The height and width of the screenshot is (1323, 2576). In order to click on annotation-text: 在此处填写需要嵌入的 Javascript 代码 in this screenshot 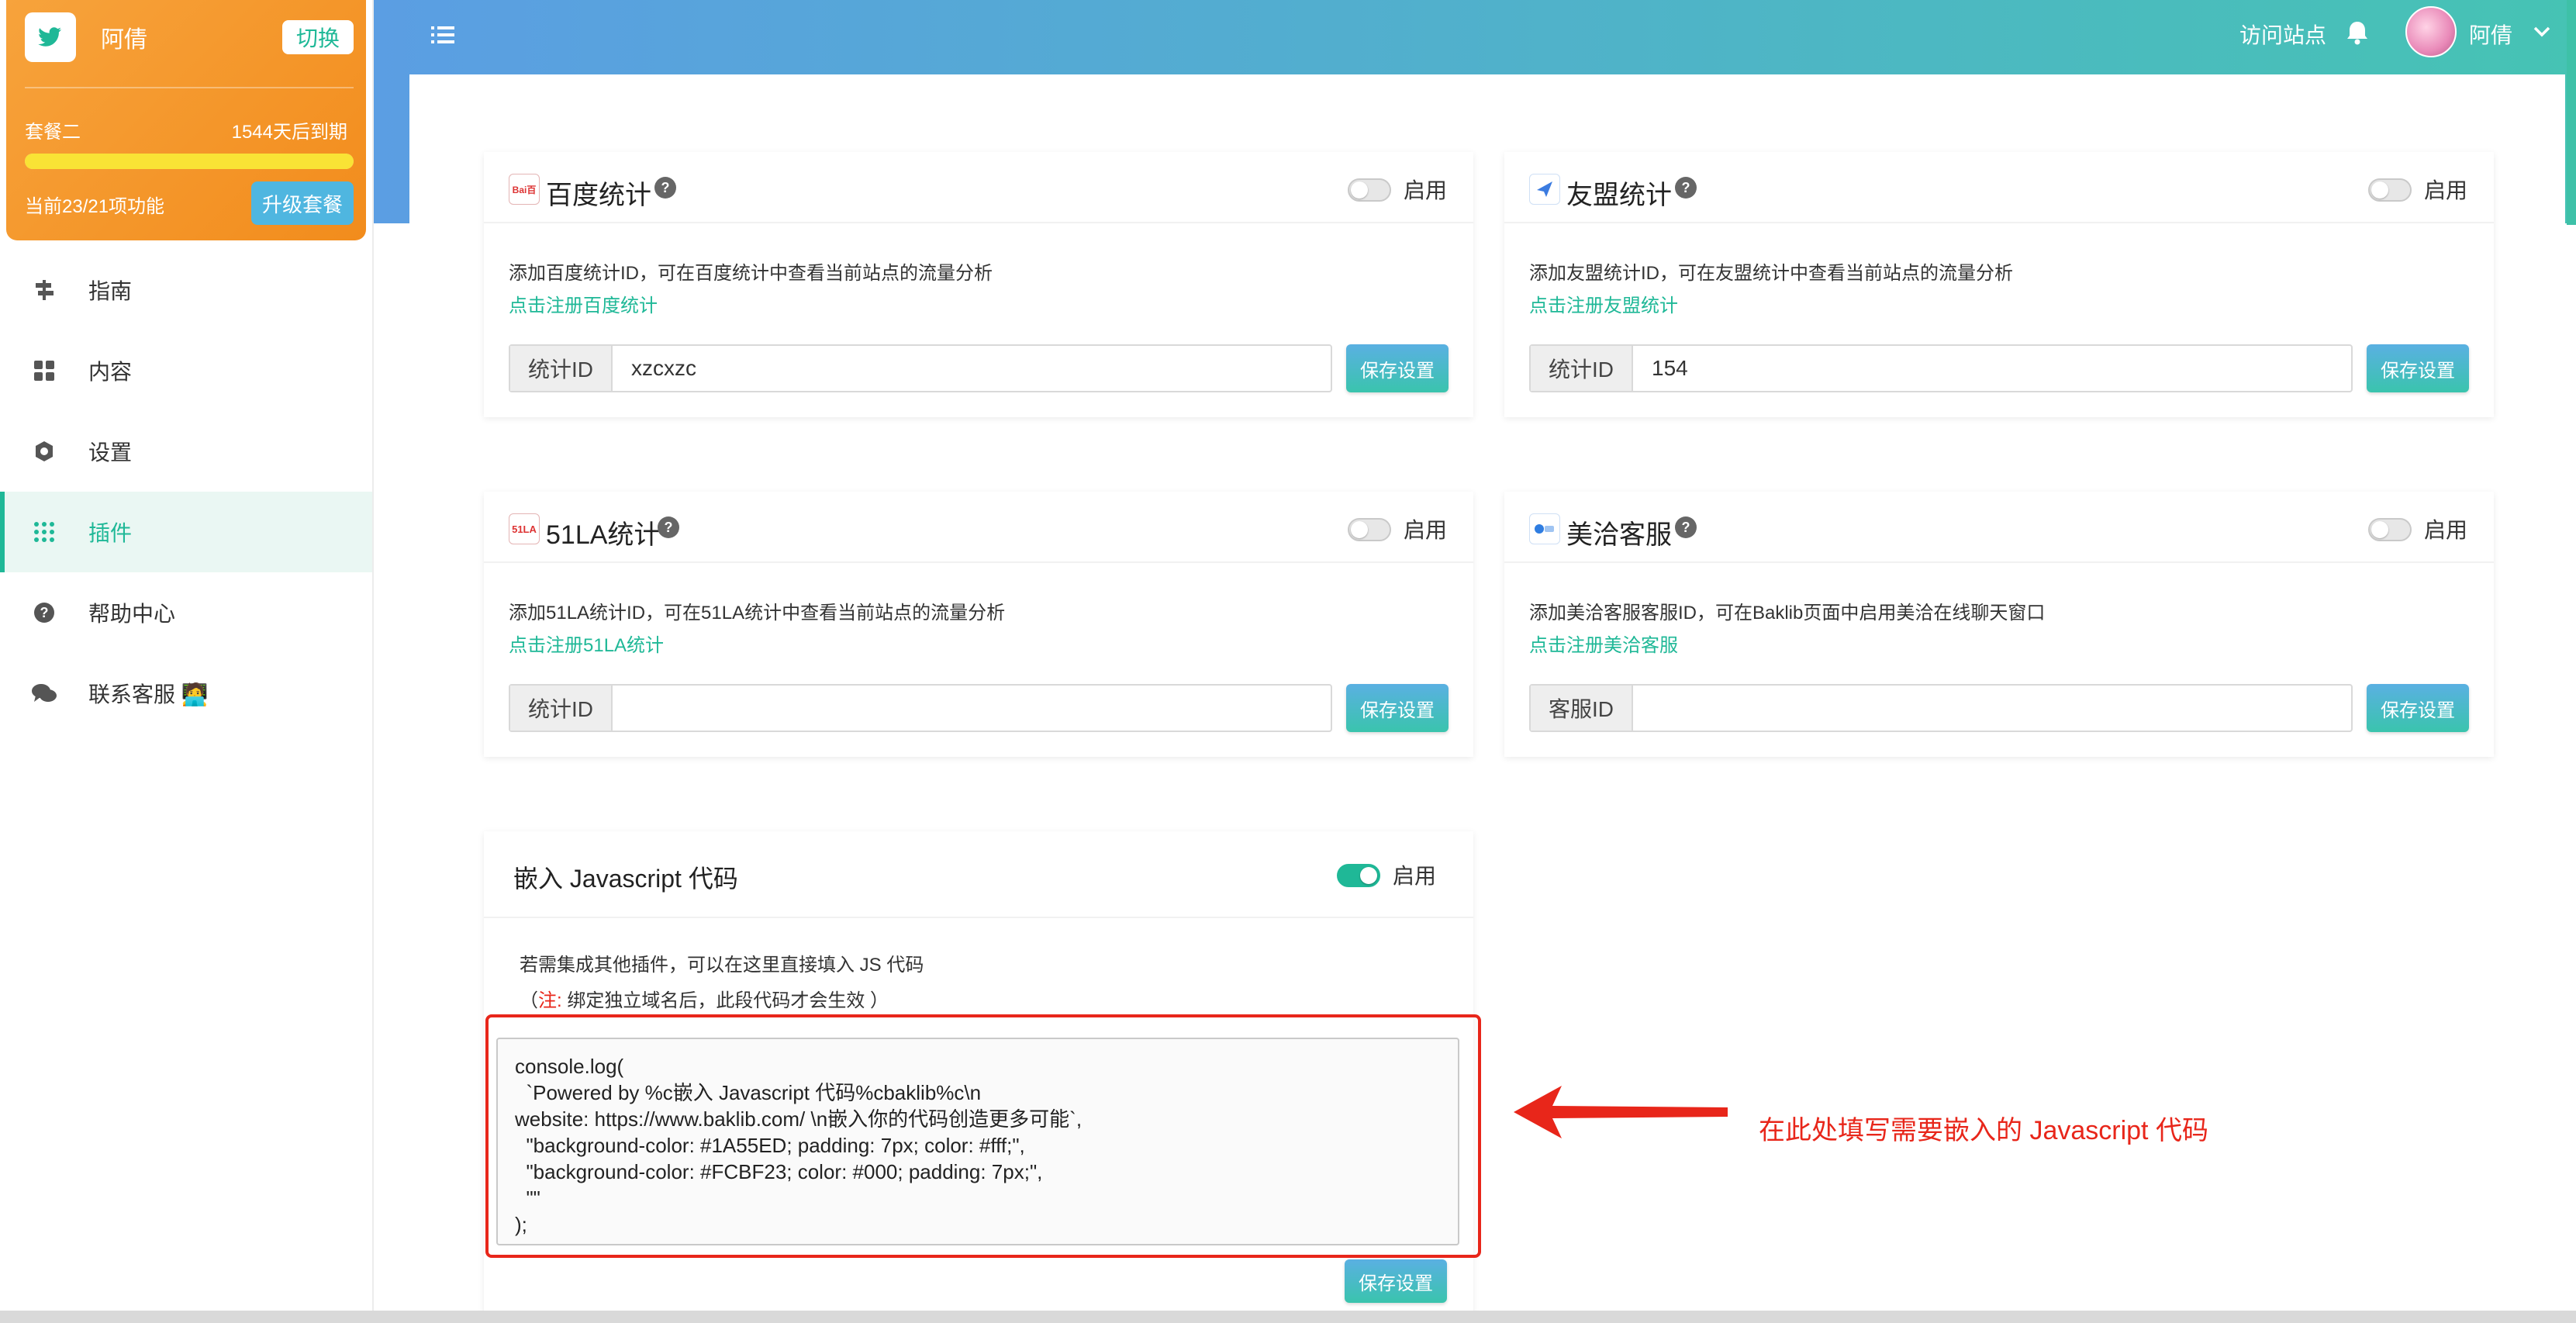, I will do `click(1983, 1130)`.